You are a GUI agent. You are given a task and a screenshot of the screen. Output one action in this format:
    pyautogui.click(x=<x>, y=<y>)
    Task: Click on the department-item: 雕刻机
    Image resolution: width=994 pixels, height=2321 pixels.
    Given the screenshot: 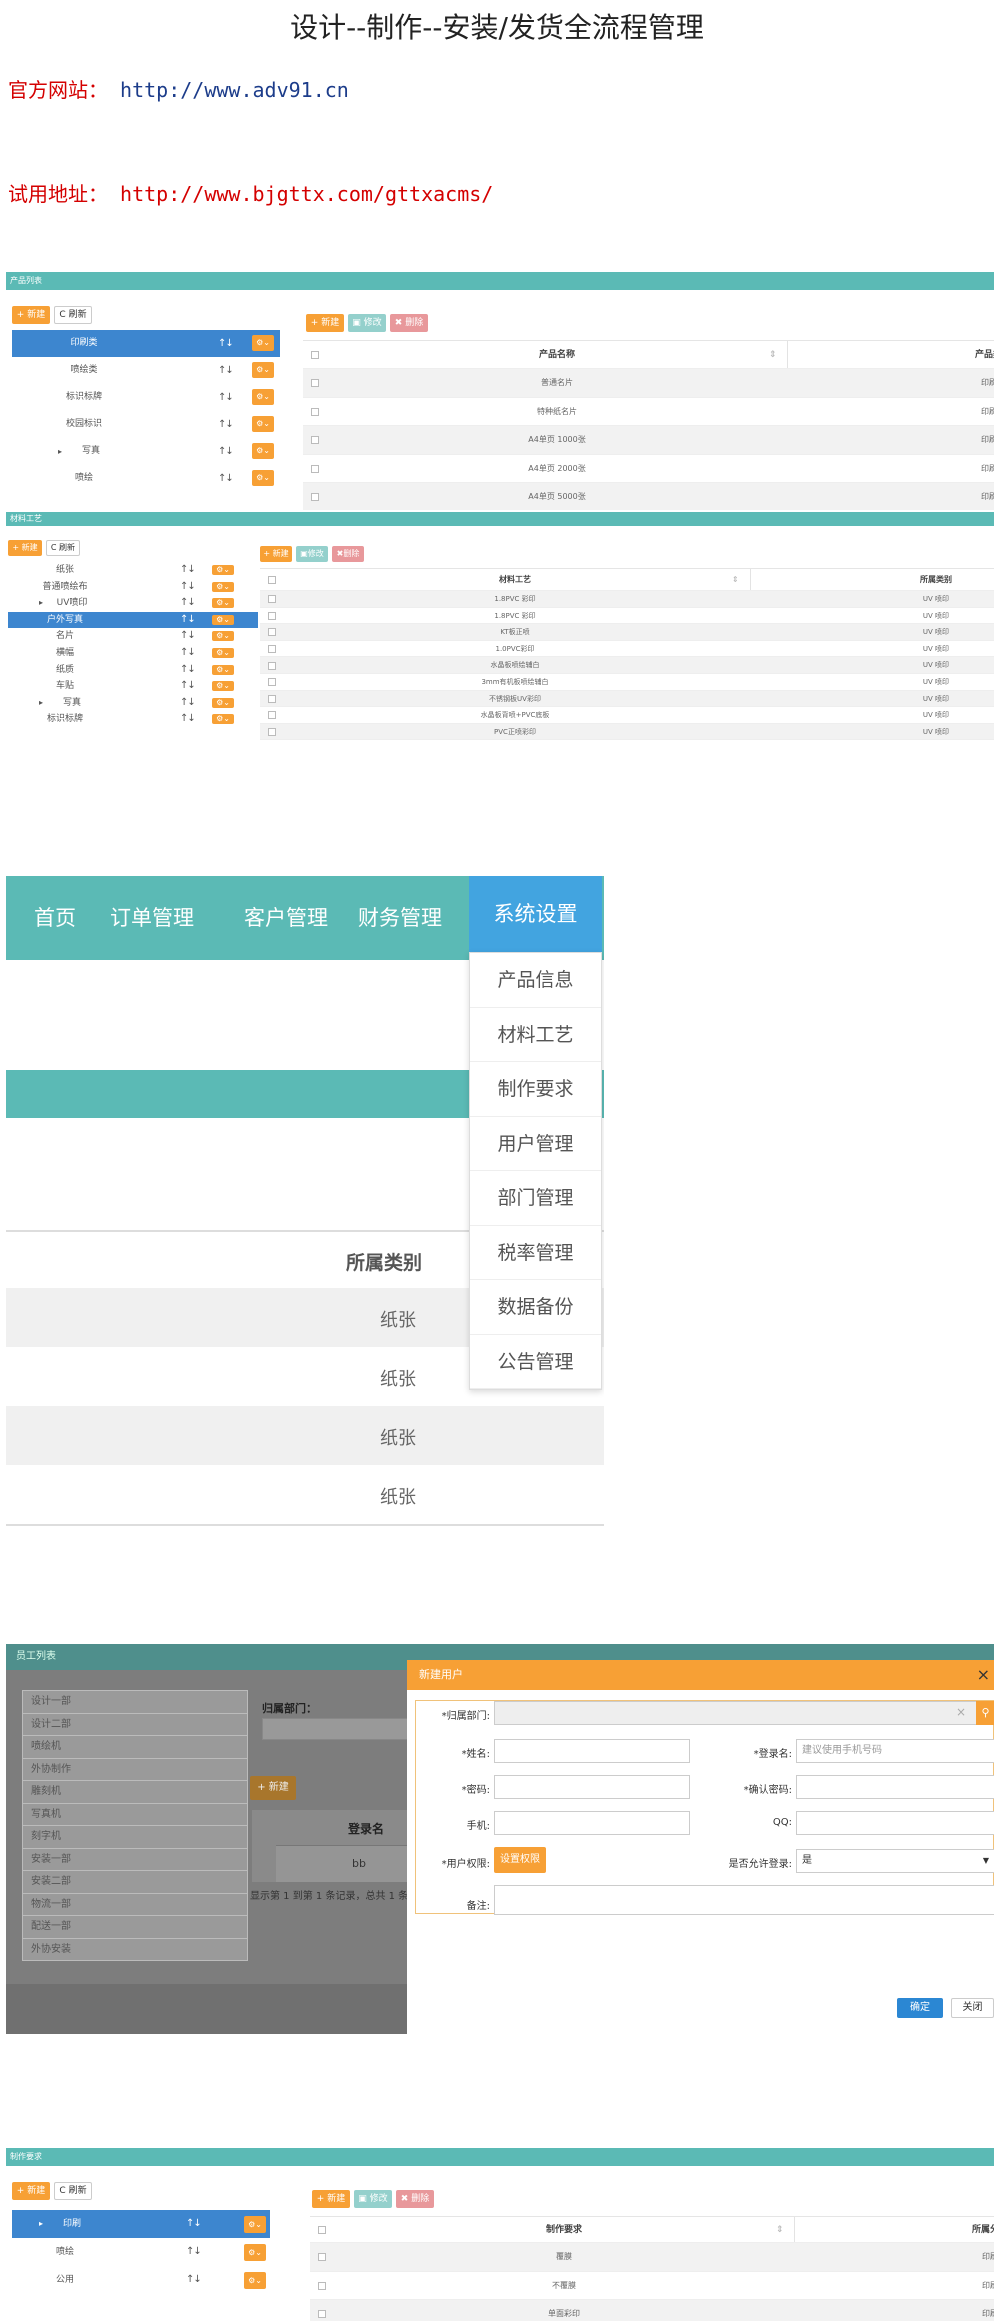 What is the action you would take?
    pyautogui.click(x=135, y=1792)
    